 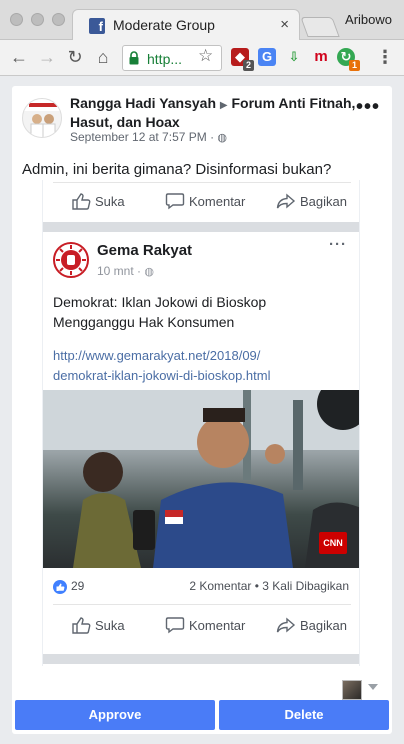 What do you see at coordinates (42, 118) in the screenshot?
I see `author-avatar` at bounding box center [42, 118].